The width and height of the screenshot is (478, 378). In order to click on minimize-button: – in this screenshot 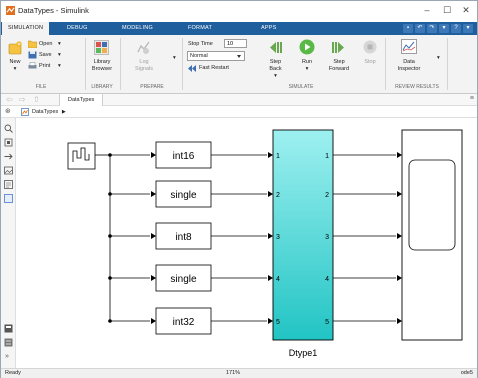, I will do `click(427, 10)`.